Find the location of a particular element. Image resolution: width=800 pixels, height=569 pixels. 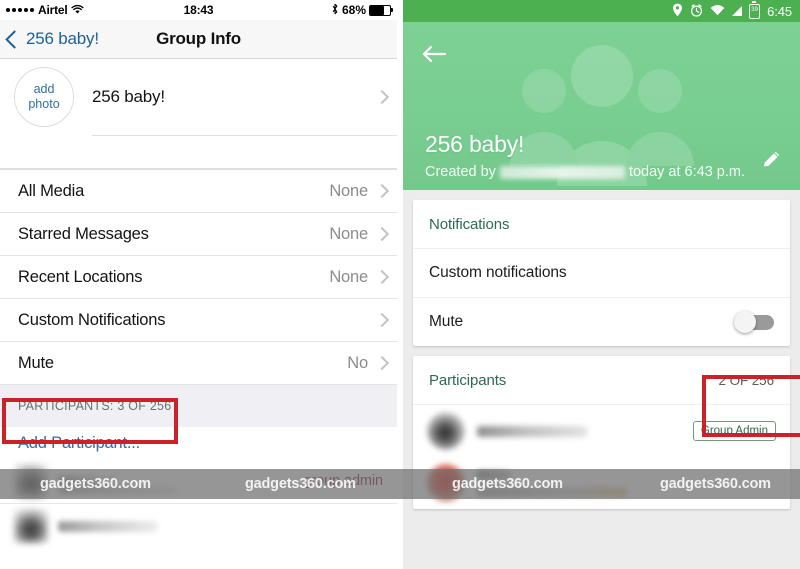

battery-icon is located at coordinates (381, 10).